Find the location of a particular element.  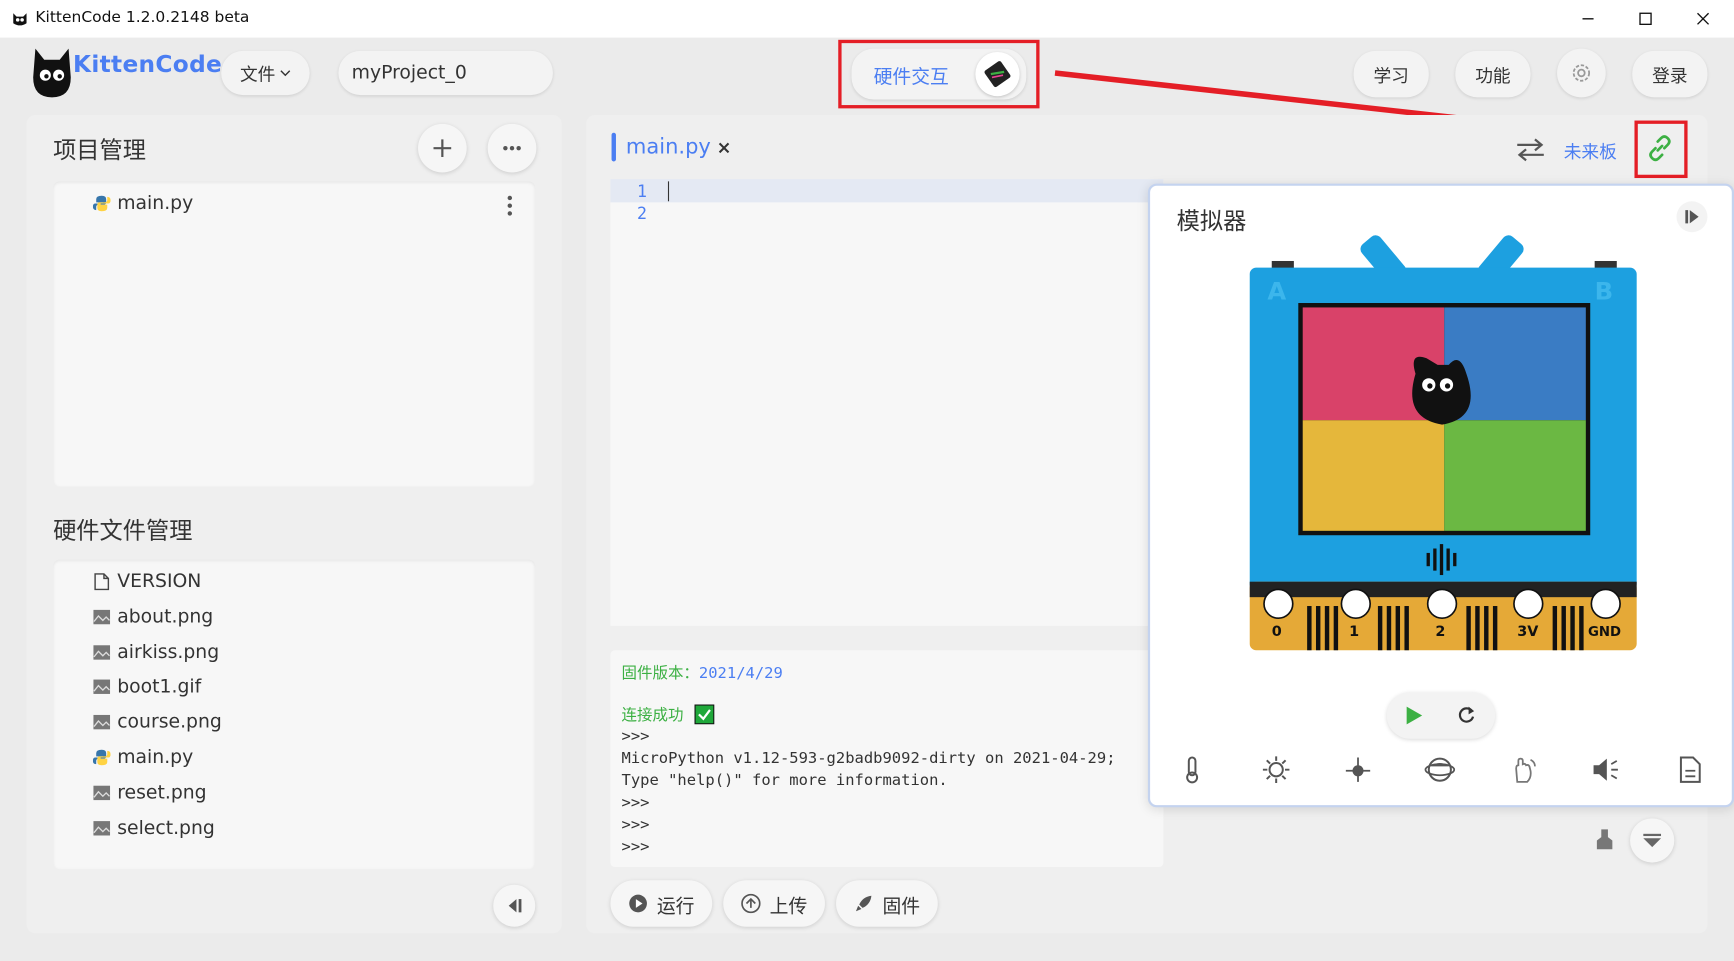

pin-label: 3V is located at coordinates (1528, 632).